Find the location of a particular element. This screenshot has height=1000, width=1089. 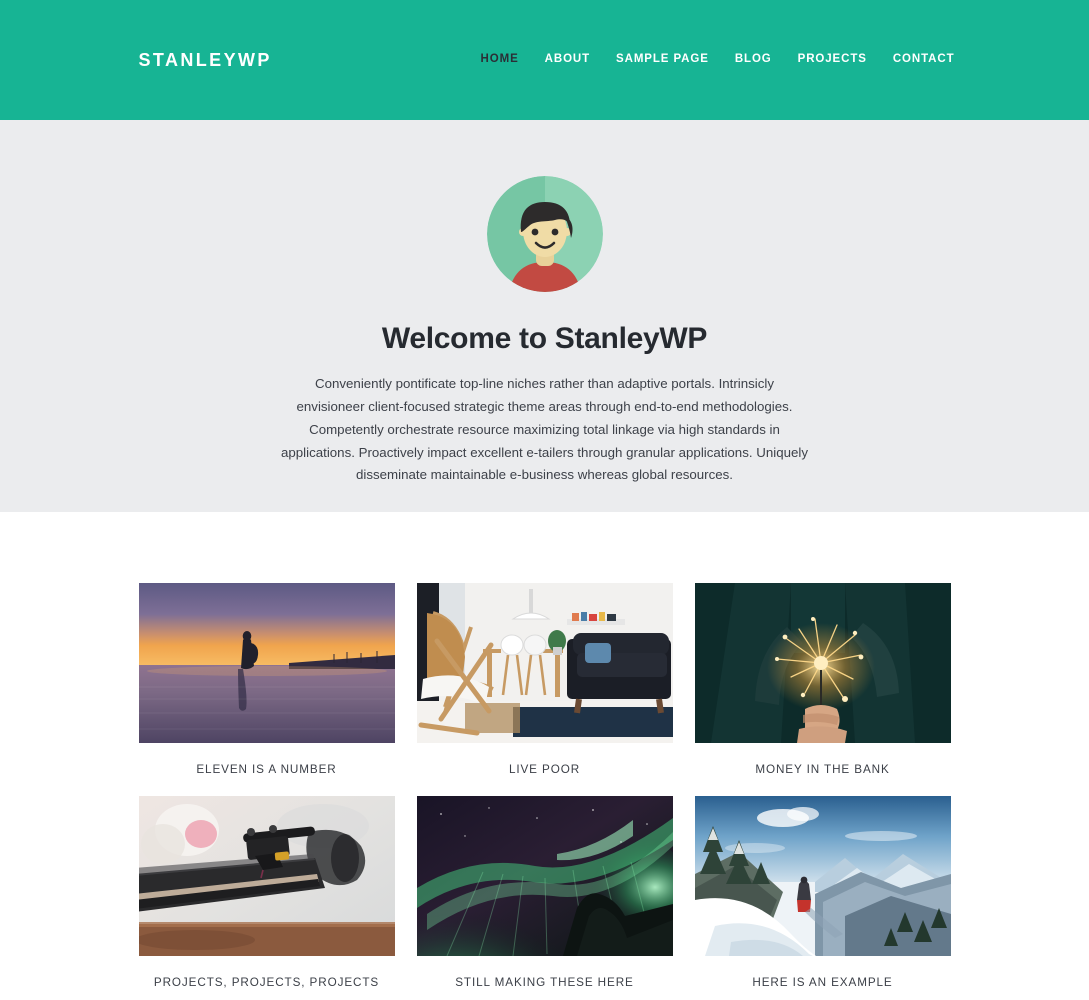

project-card: MONEY IN THE BANK is located at coordinates (822, 680).